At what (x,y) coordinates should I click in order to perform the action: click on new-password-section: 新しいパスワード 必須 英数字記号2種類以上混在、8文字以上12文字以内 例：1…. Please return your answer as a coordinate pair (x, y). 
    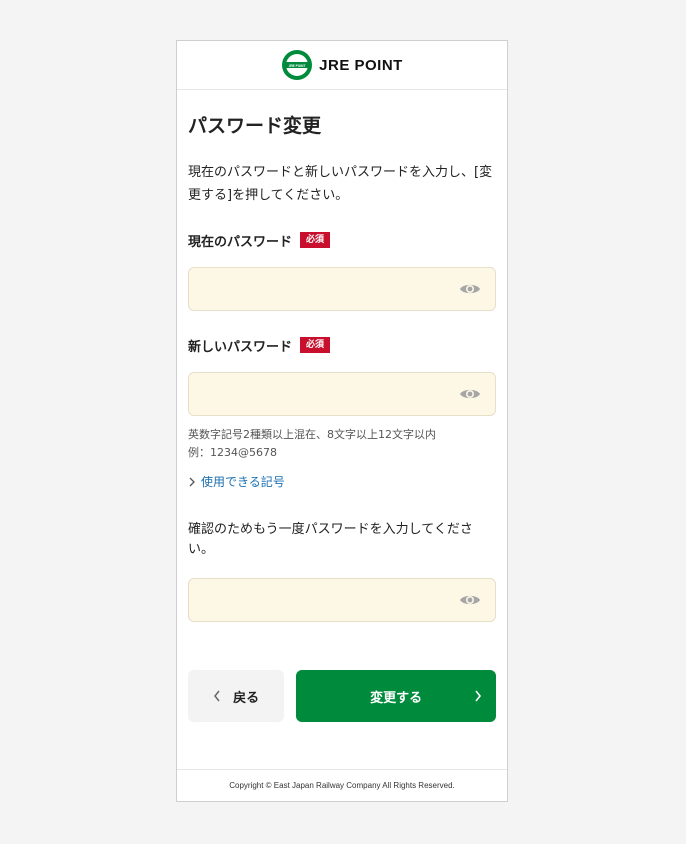
    Looking at the image, I should click on (342, 413).